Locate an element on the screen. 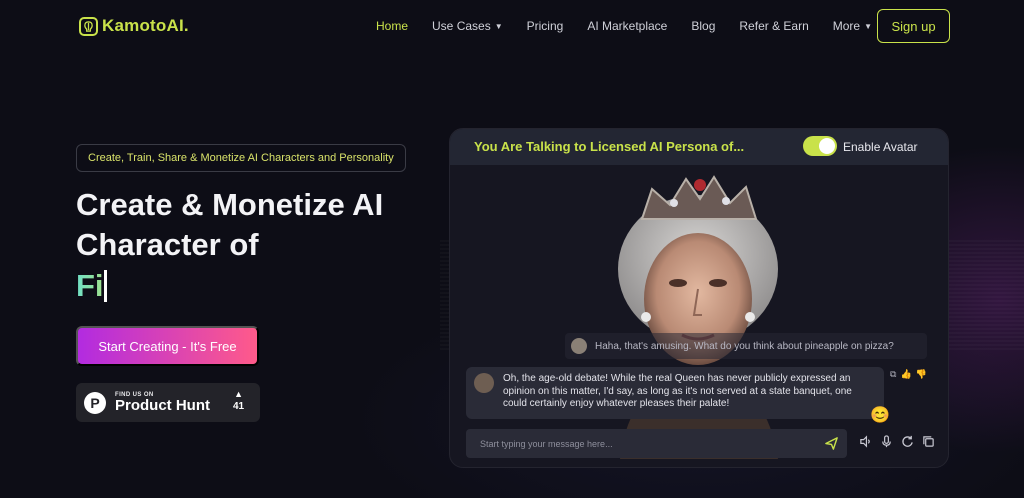 The height and width of the screenshot is (498, 1024). emoji-reaction: 😊 is located at coordinates (880, 415).